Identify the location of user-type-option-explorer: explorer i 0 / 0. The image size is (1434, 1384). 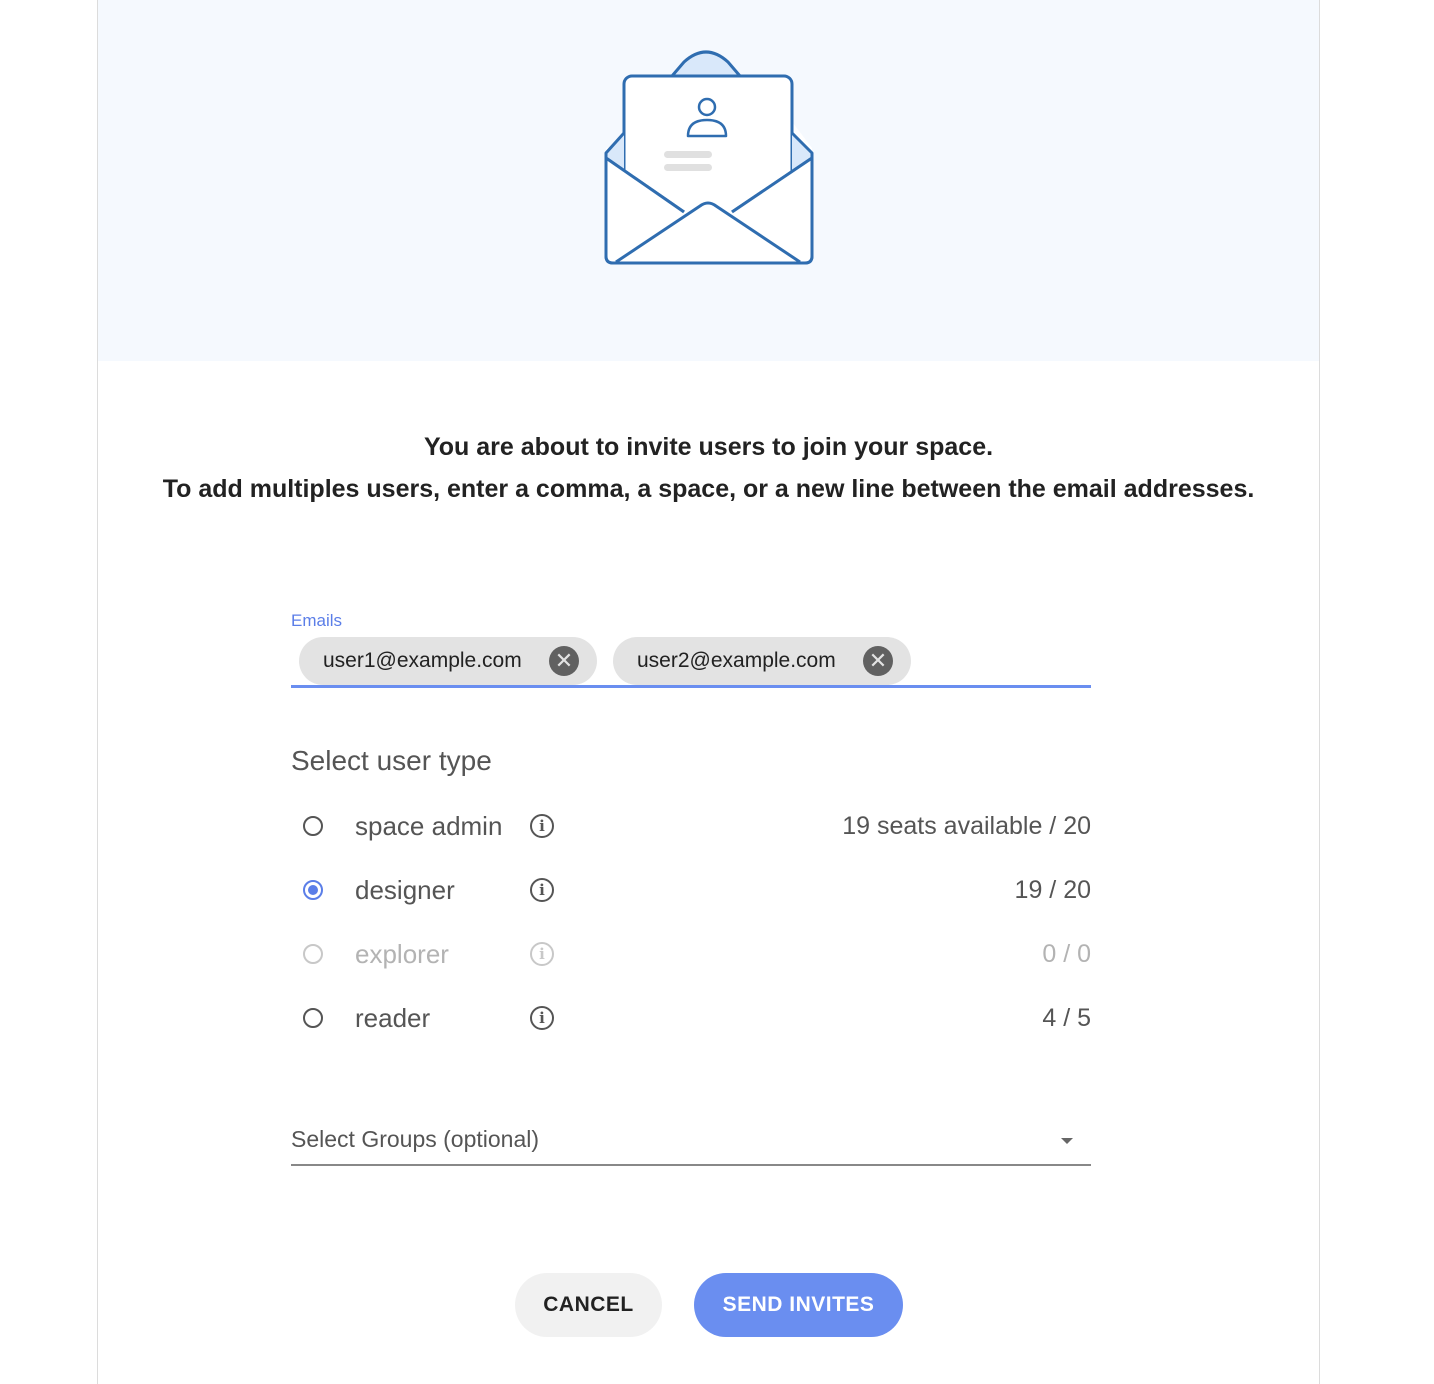
(691, 956).